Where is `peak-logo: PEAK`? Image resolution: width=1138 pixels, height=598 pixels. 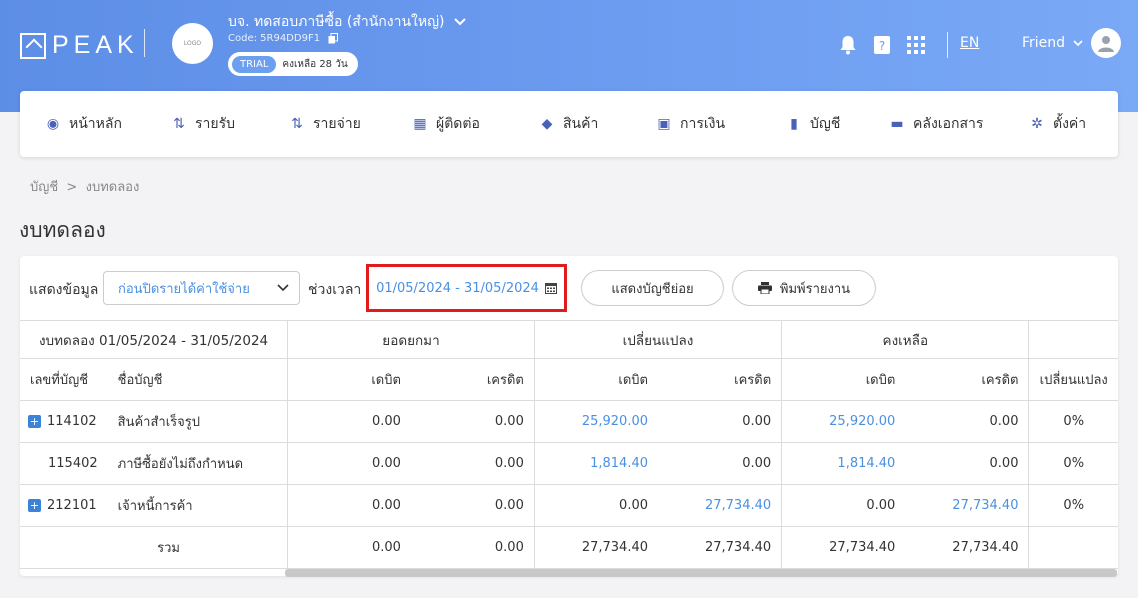 peak-logo: PEAK is located at coordinates (79, 45).